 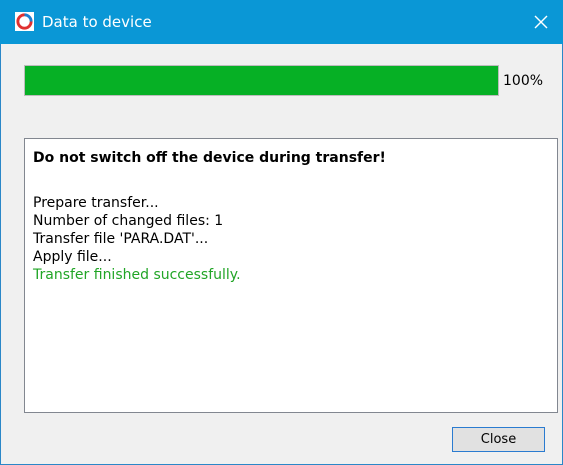 What do you see at coordinates (97, 22) in the screenshot?
I see `window-title: Data to device` at bounding box center [97, 22].